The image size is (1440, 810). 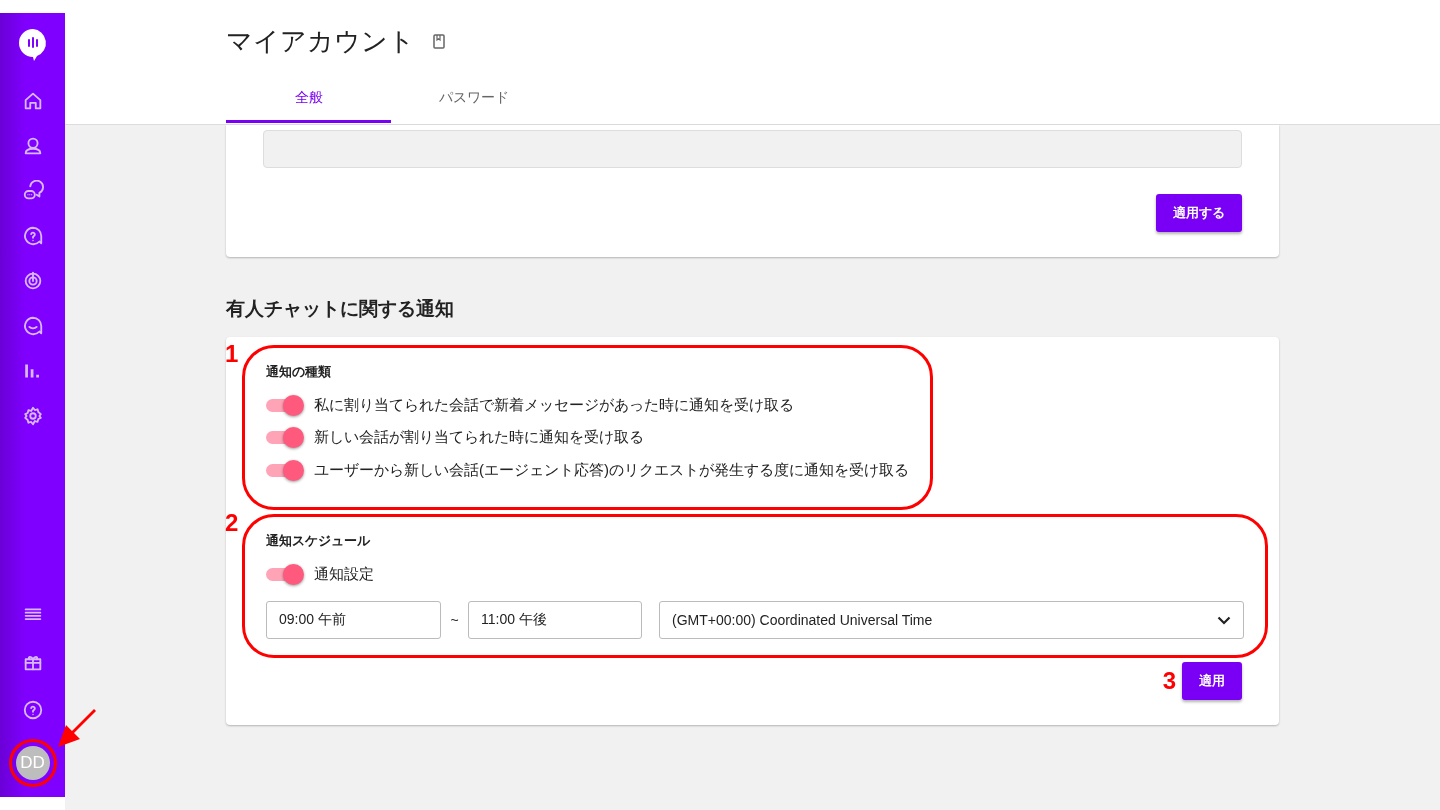 I want to click on start-time-field: 09:00 午前, so click(x=353, y=620).